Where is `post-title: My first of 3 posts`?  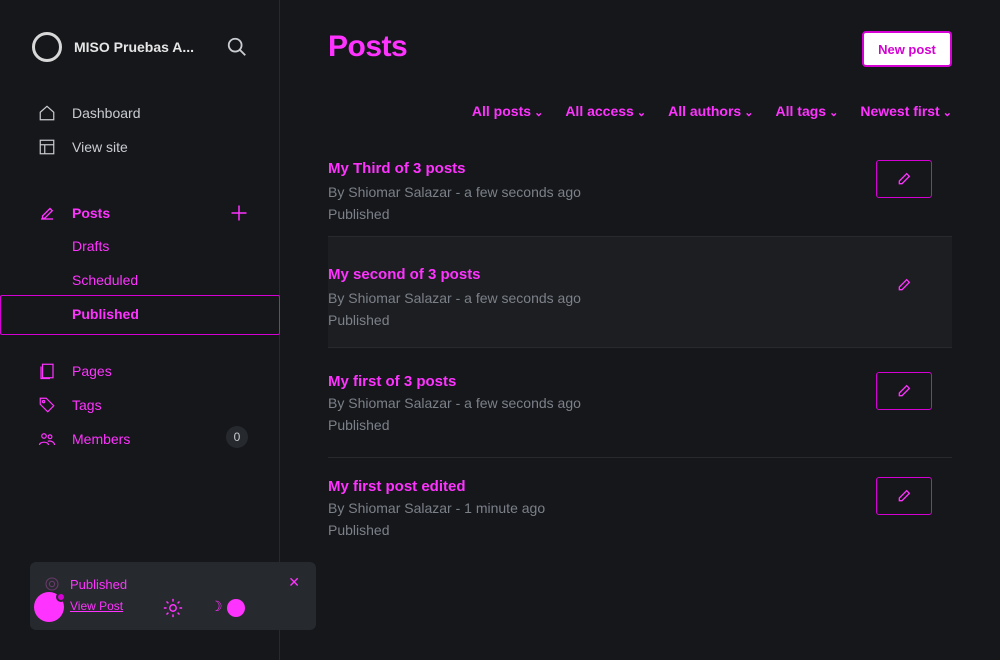 post-title: My first of 3 posts is located at coordinates (392, 381).